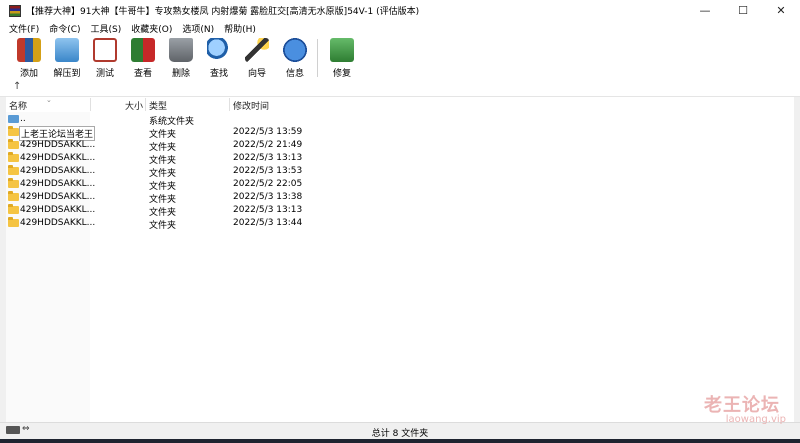 The width and height of the screenshot is (800, 443). Describe the element at coordinates (142, 74) in the screenshot. I see `view-label: 查看` at that location.